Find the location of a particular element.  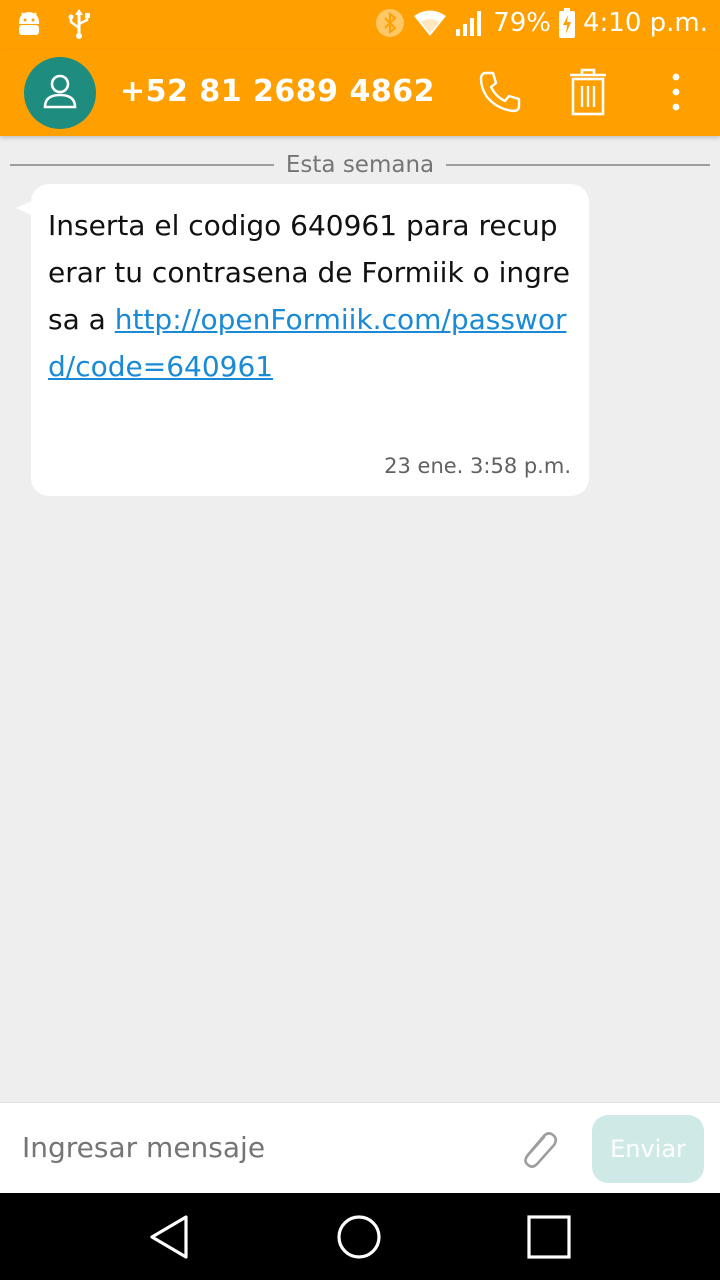

home-icon is located at coordinates (359, 1240).